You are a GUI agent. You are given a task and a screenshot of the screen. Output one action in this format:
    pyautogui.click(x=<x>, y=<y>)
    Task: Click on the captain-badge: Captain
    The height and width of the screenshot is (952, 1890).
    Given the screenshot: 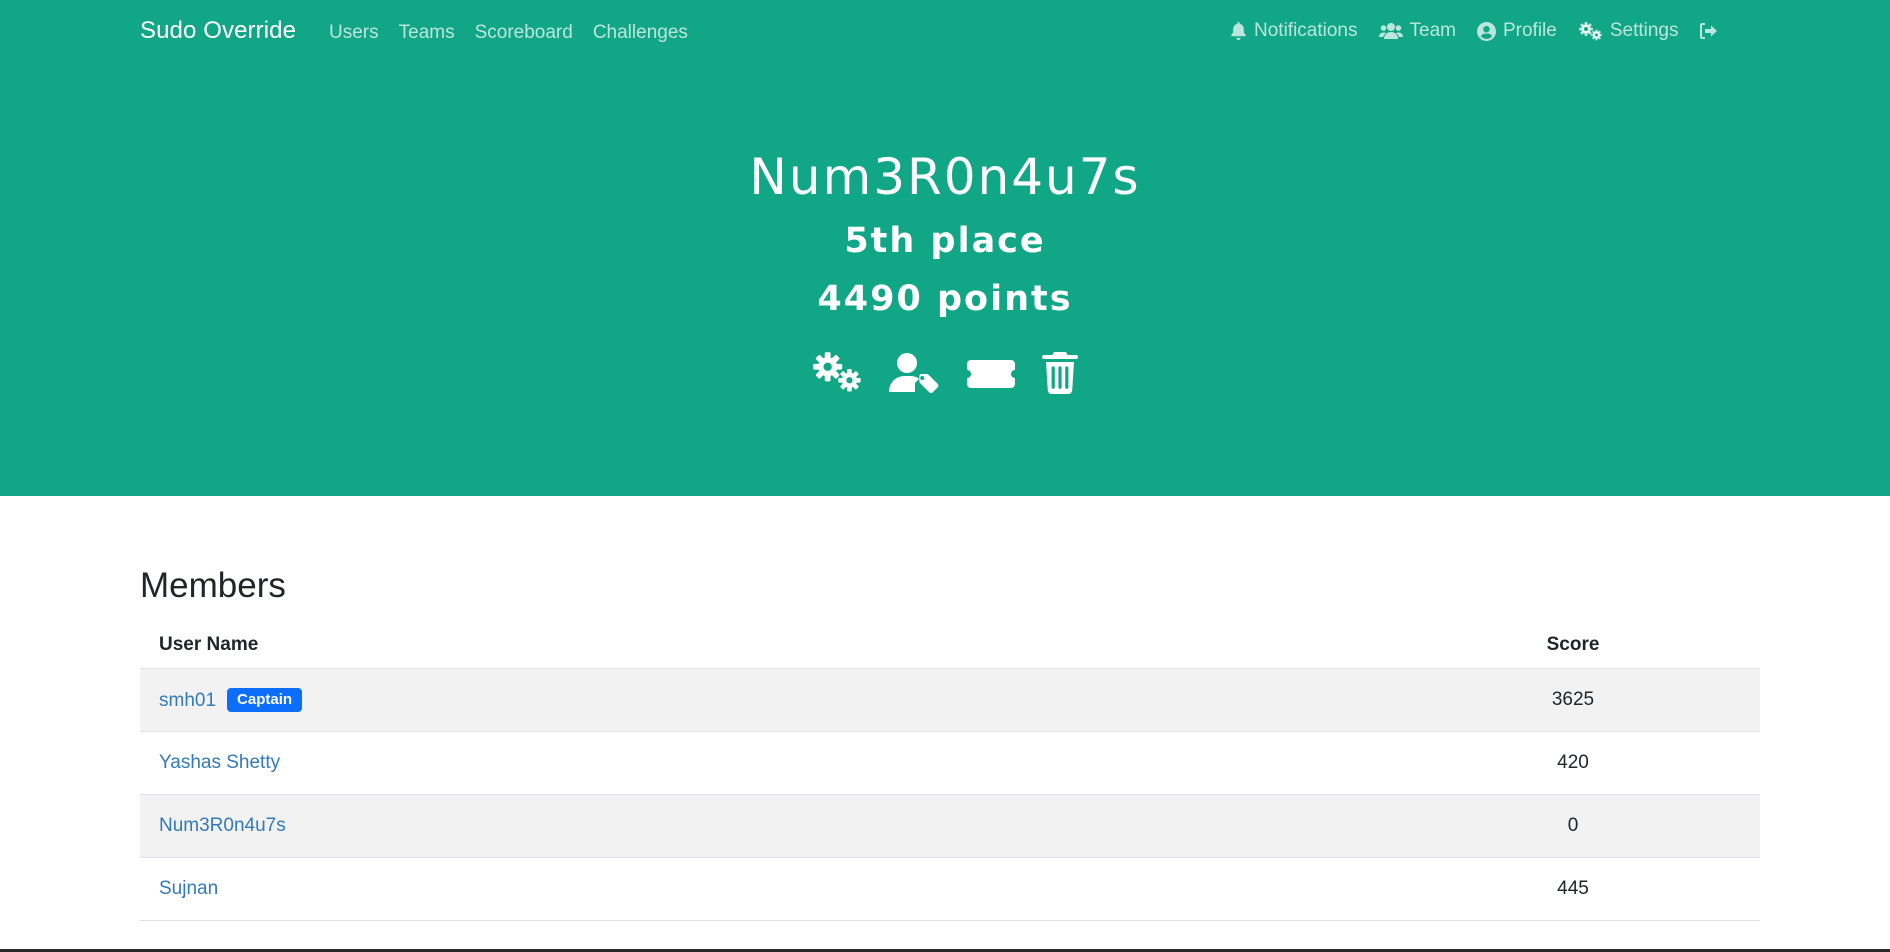 What is the action you would take?
    pyautogui.click(x=265, y=699)
    